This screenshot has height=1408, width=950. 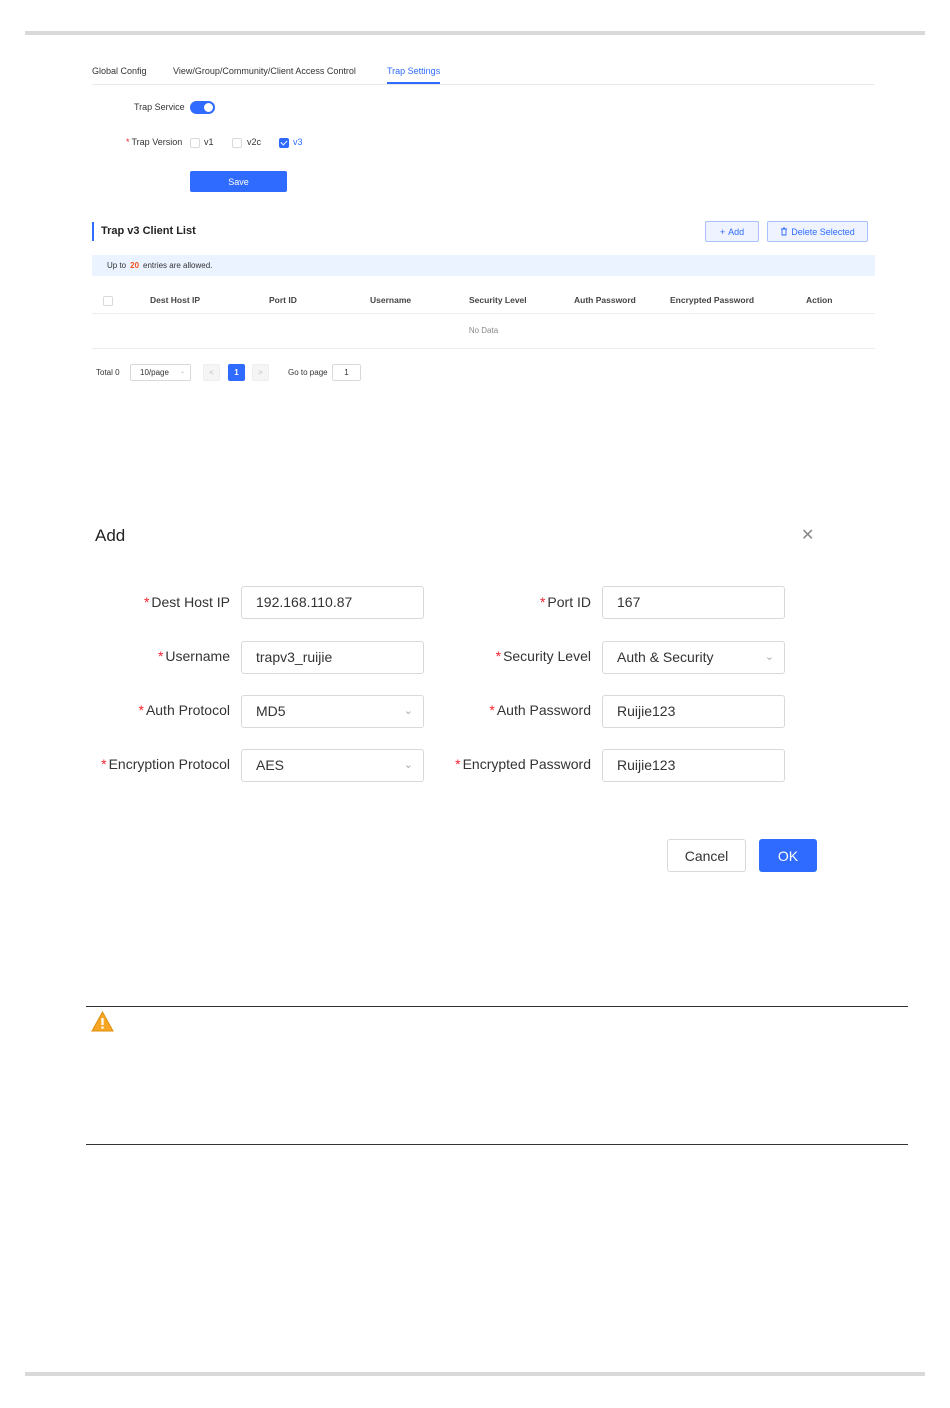 I want to click on modal-title: Add, so click(x=110, y=535).